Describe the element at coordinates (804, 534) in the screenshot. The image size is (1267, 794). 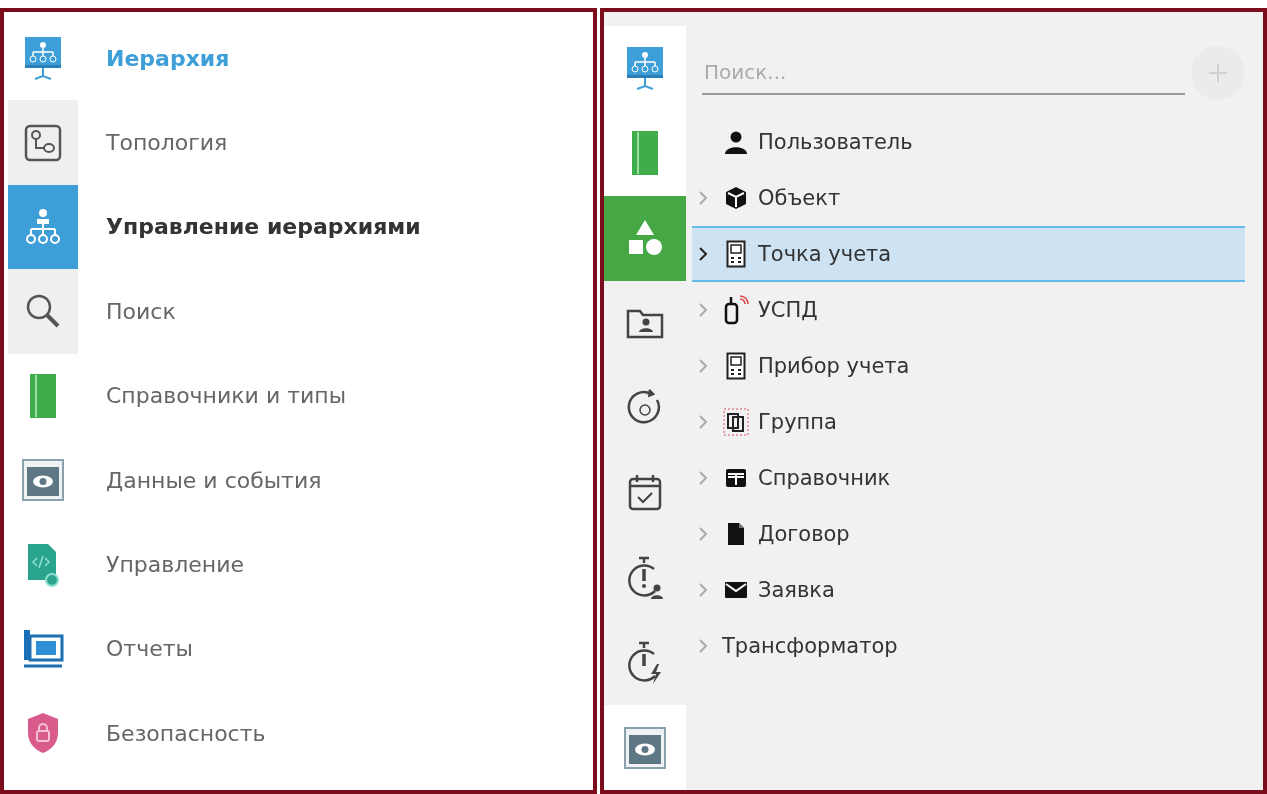
I see `tree-label: Договор` at that location.